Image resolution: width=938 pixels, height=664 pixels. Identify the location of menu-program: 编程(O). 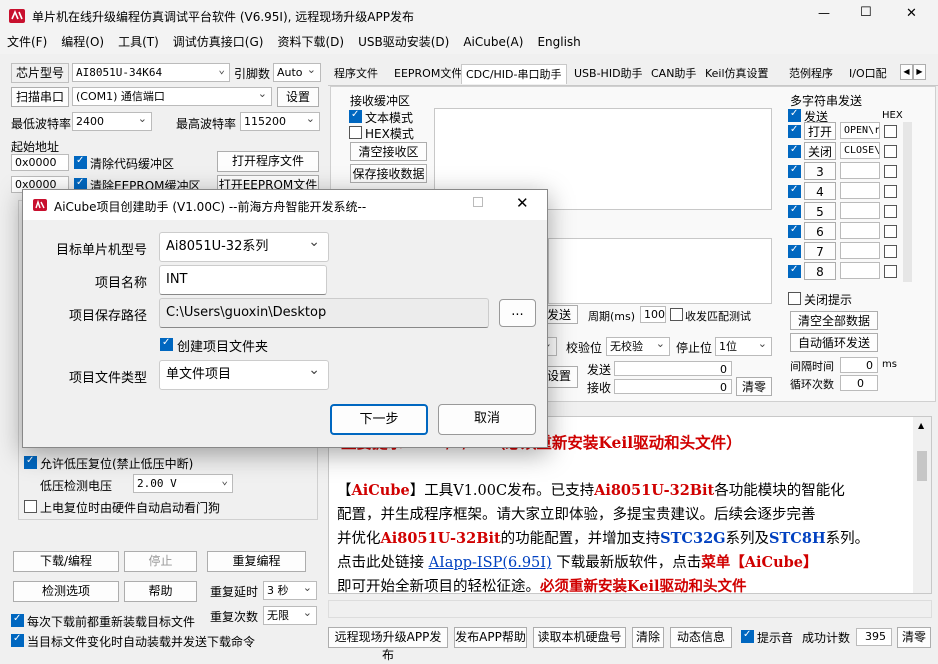
(82, 42).